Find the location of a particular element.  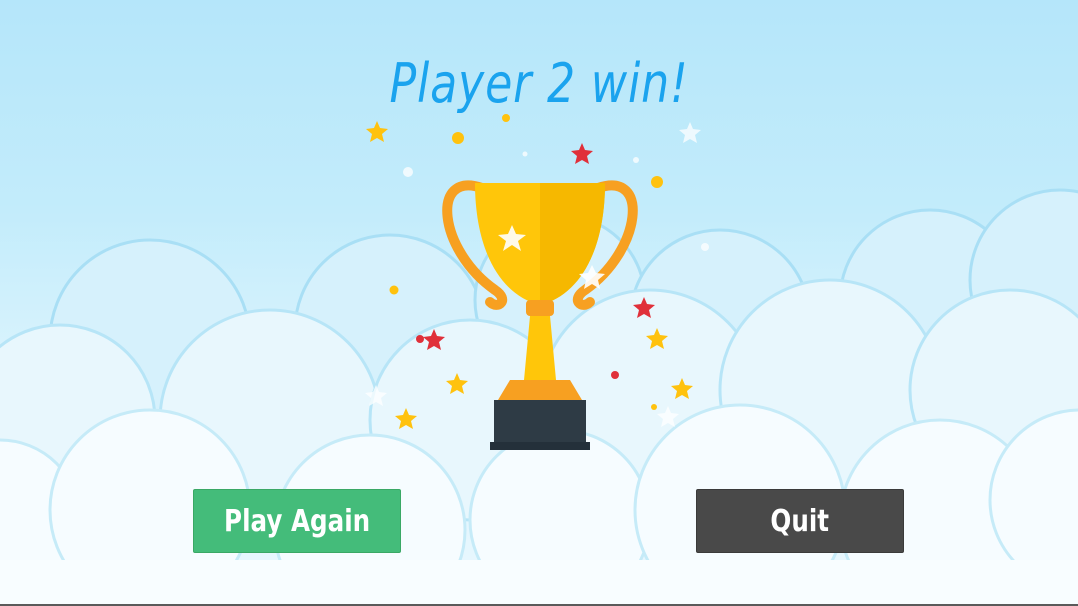

play-again-button: Play Again is located at coordinates (297, 521).